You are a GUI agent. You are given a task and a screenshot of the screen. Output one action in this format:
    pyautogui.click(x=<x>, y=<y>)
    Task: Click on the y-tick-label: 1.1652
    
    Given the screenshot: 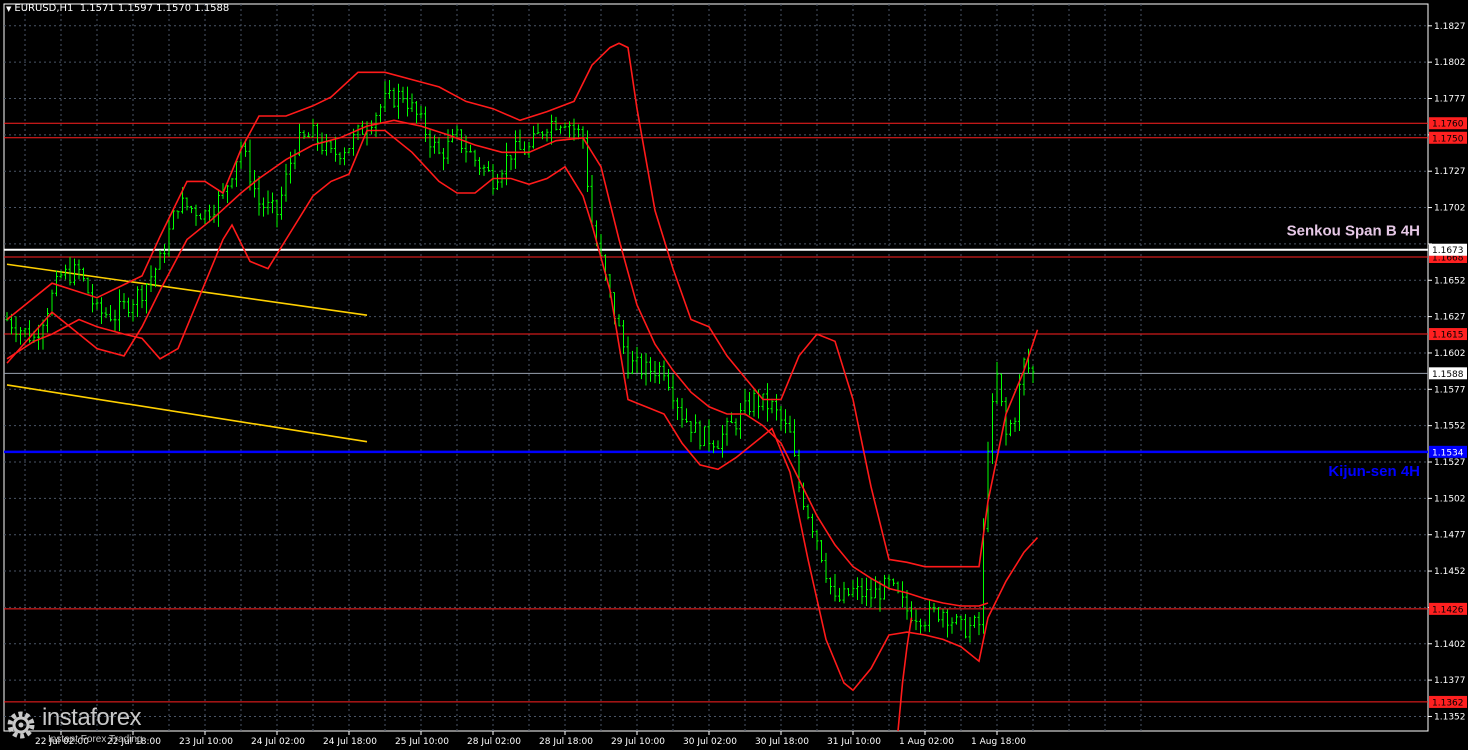 What is the action you would take?
    pyautogui.click(x=1450, y=281)
    